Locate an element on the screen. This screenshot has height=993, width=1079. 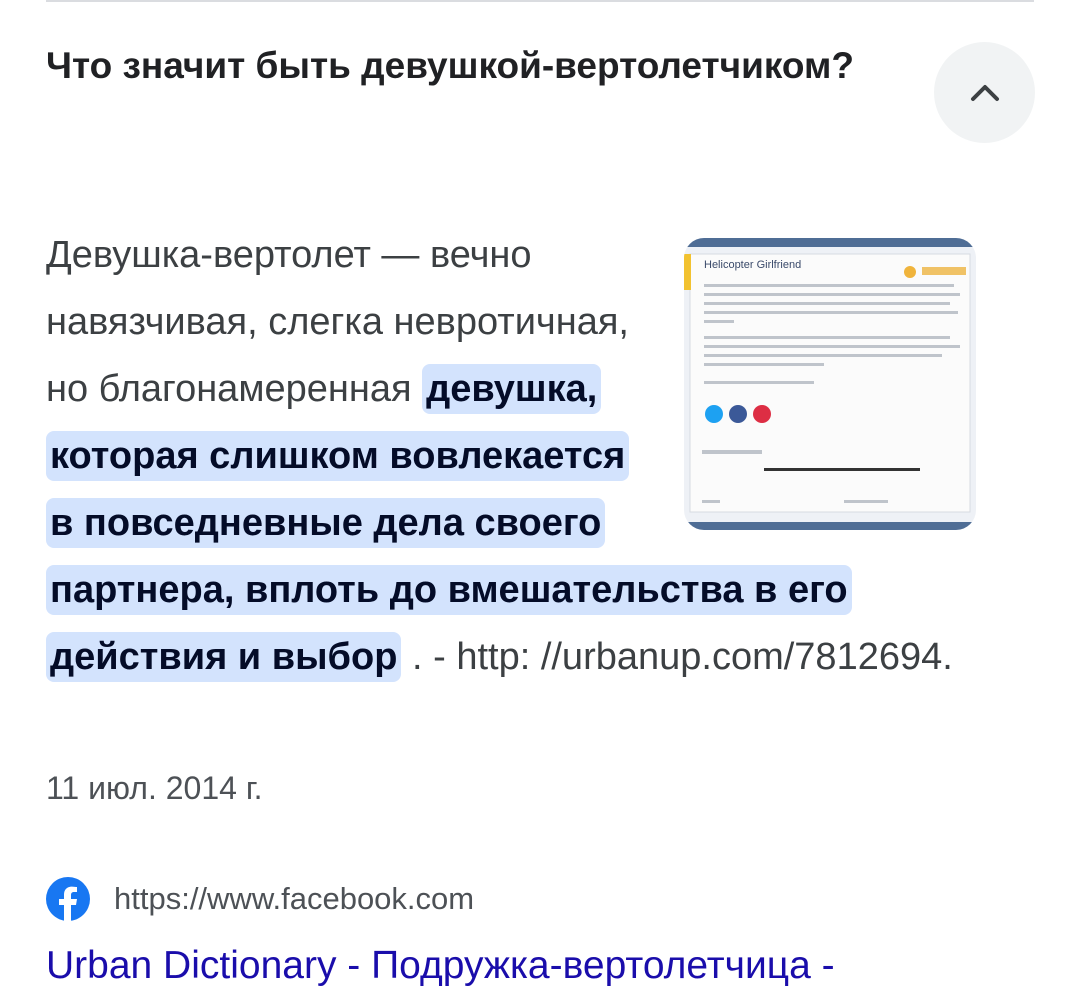
collapse-button is located at coordinates (984, 92).